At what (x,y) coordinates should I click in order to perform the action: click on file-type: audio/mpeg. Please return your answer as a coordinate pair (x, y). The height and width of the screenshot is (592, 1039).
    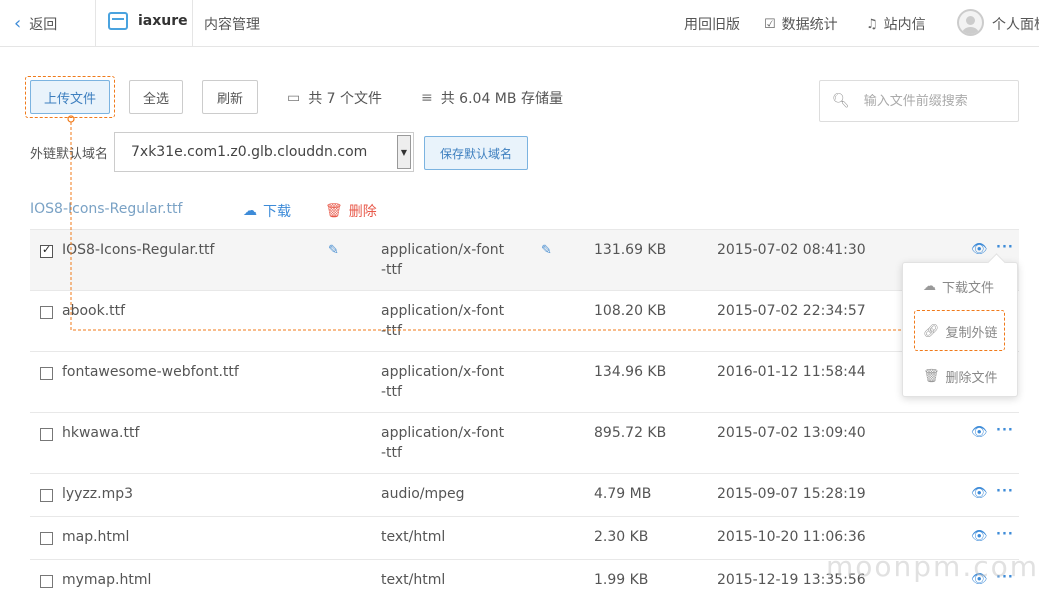
    Looking at the image, I should click on (423, 494).